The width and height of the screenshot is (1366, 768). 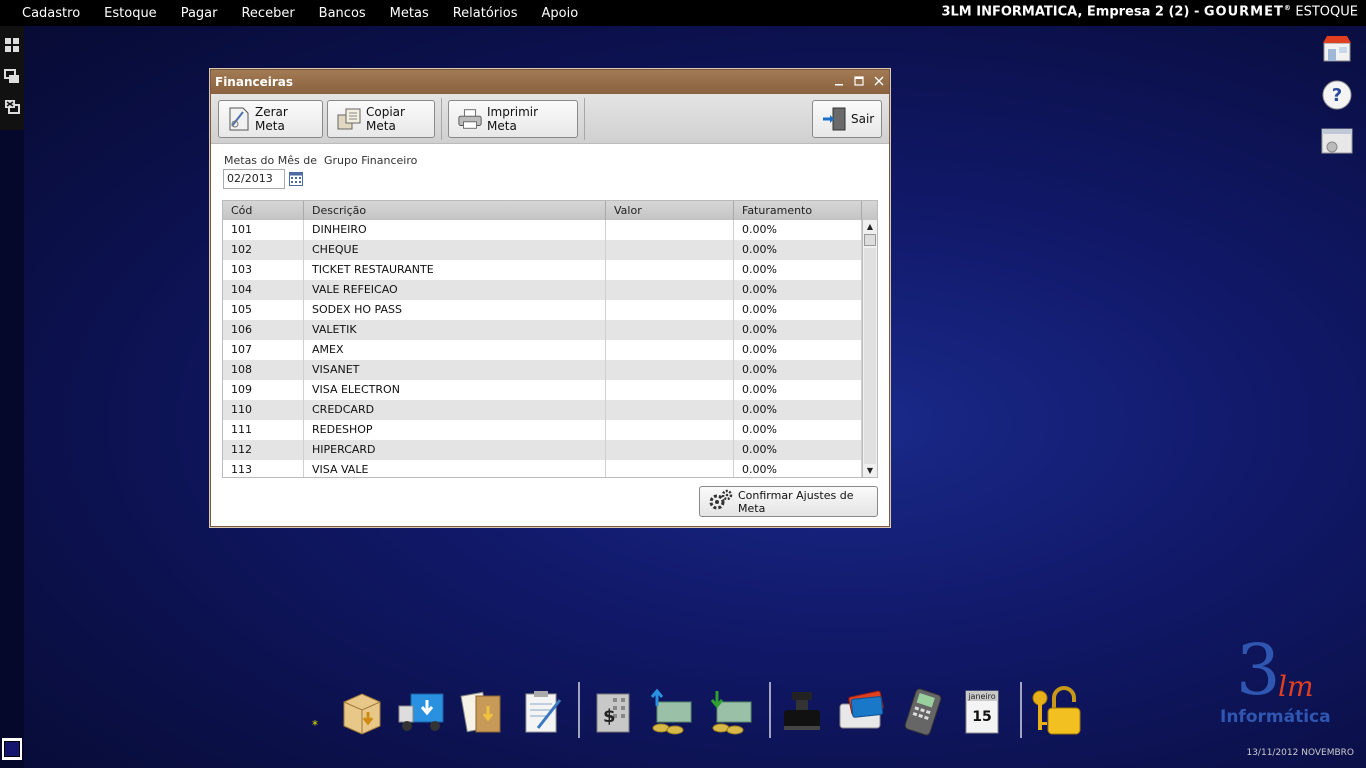 What do you see at coordinates (485, 13) in the screenshot?
I see `menu-item-relatorios: Relatórios` at bounding box center [485, 13].